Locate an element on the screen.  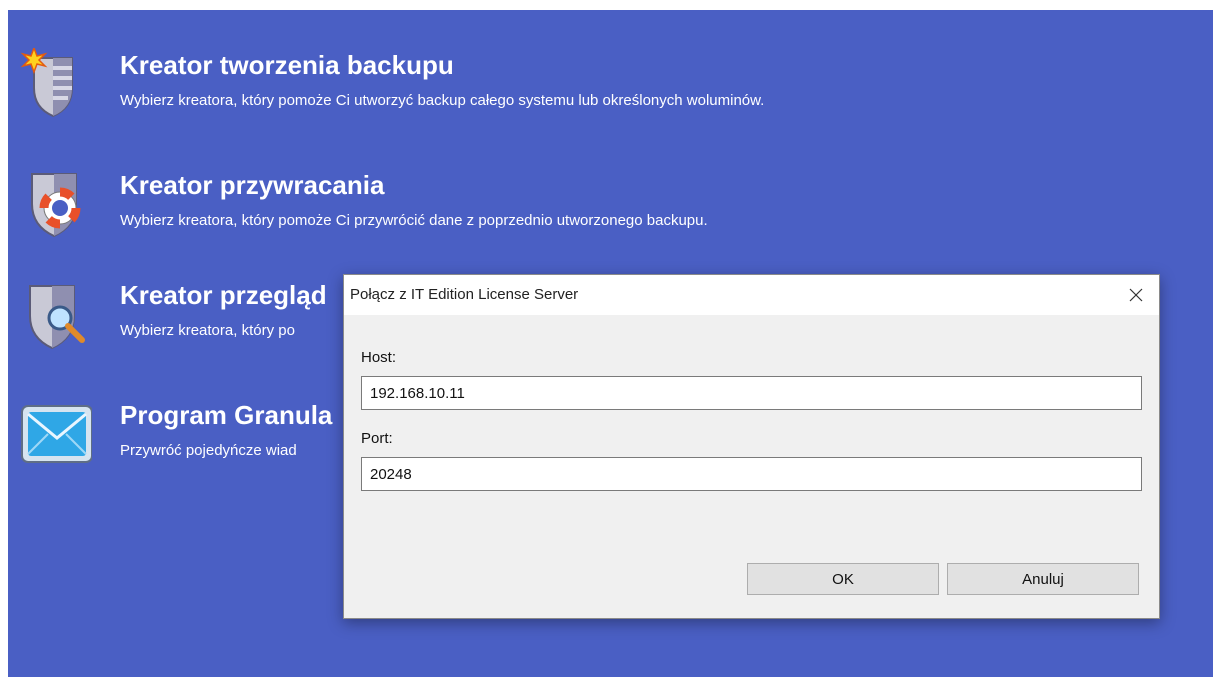
wizard-title: Kreator przegląd is located at coordinates (223, 295).